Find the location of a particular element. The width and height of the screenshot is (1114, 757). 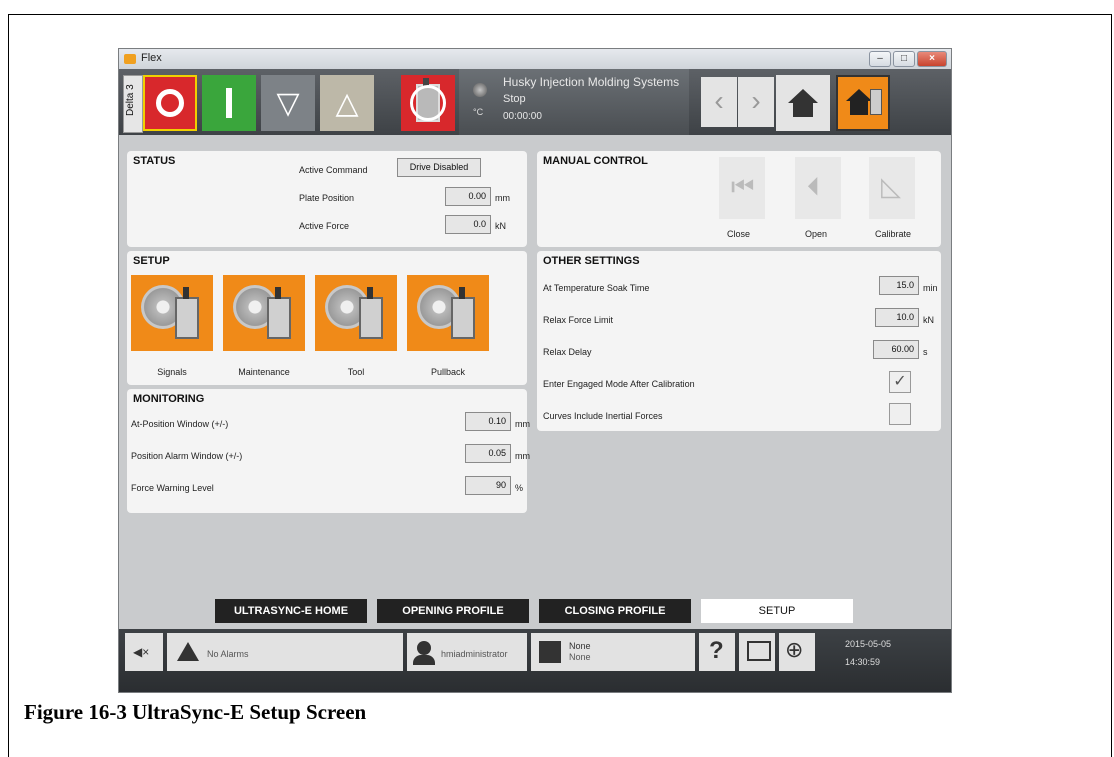

chevron-left-icon: ‹ is located at coordinates (719, 100).